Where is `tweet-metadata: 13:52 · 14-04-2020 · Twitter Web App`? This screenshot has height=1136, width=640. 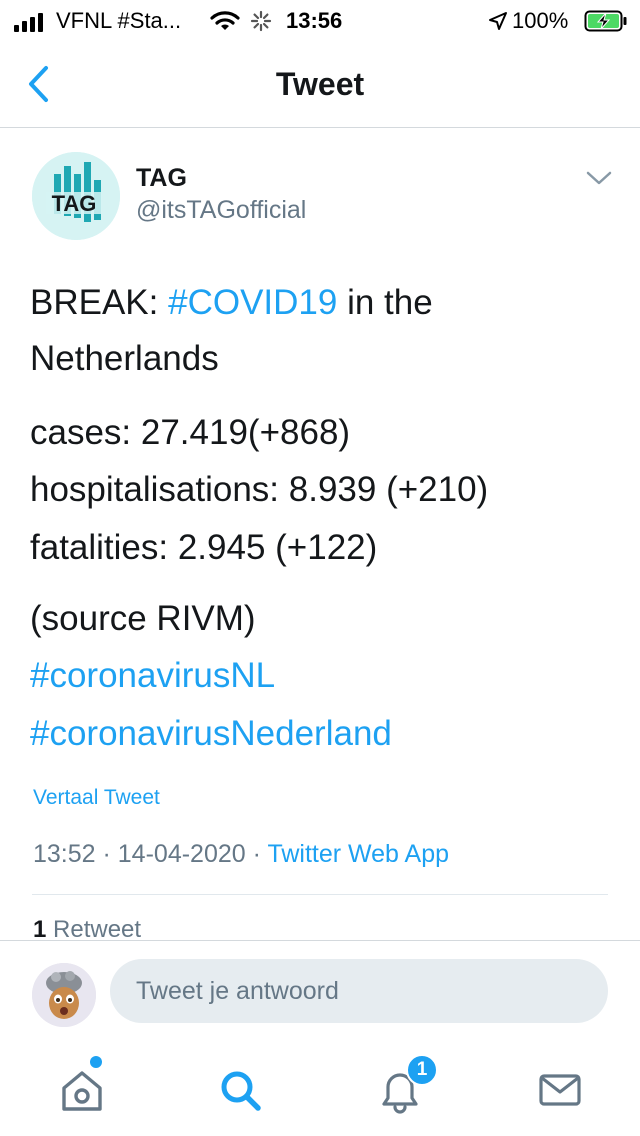 tweet-metadata: 13:52 · 14-04-2020 · Twitter Web App is located at coordinates (241, 854).